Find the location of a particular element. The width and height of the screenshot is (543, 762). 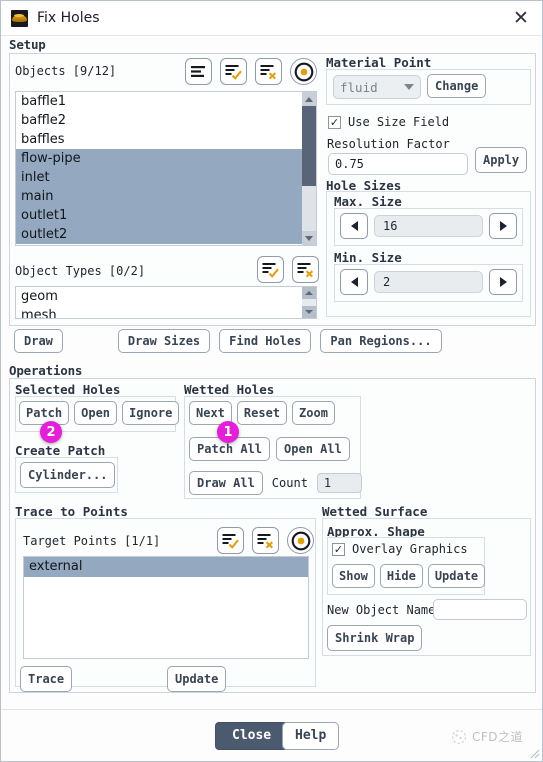

reset-button: Reset is located at coordinates (262, 413).